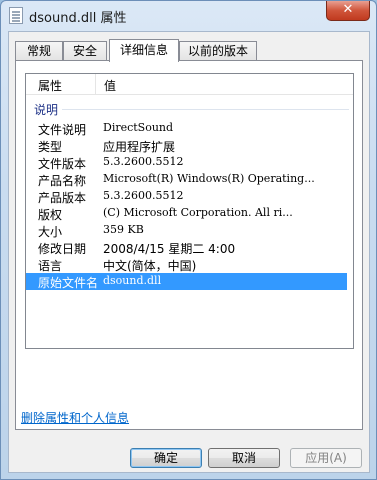  I want to click on list-item: 类型 应用程序扩展, so click(186, 145).